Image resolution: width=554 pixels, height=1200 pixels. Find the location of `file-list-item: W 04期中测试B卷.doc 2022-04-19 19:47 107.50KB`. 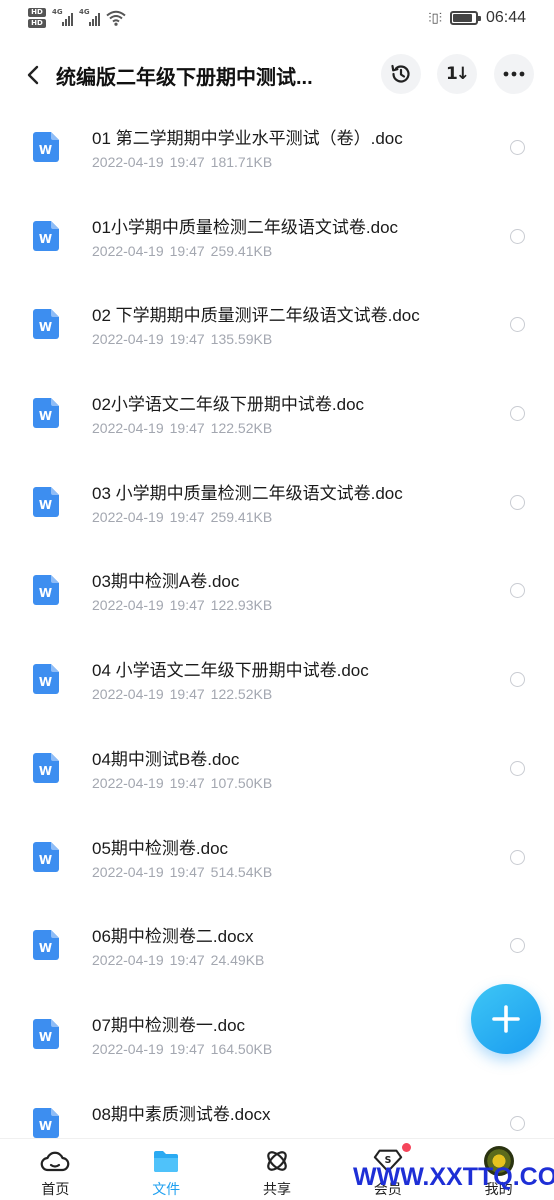

file-list-item: W 04期中测试B卷.doc 2022-04-19 19:47 107.50KB is located at coordinates (277, 767).